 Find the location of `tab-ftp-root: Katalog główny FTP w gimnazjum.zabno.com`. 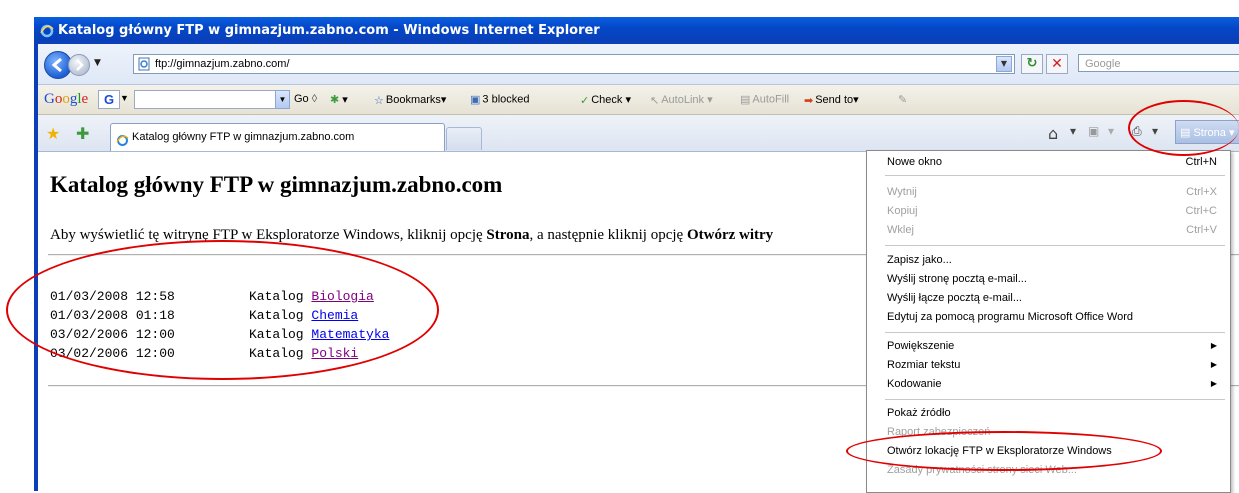

tab-ftp-root: Katalog główny FTP w gimnazjum.zabno.com is located at coordinates (277, 137).